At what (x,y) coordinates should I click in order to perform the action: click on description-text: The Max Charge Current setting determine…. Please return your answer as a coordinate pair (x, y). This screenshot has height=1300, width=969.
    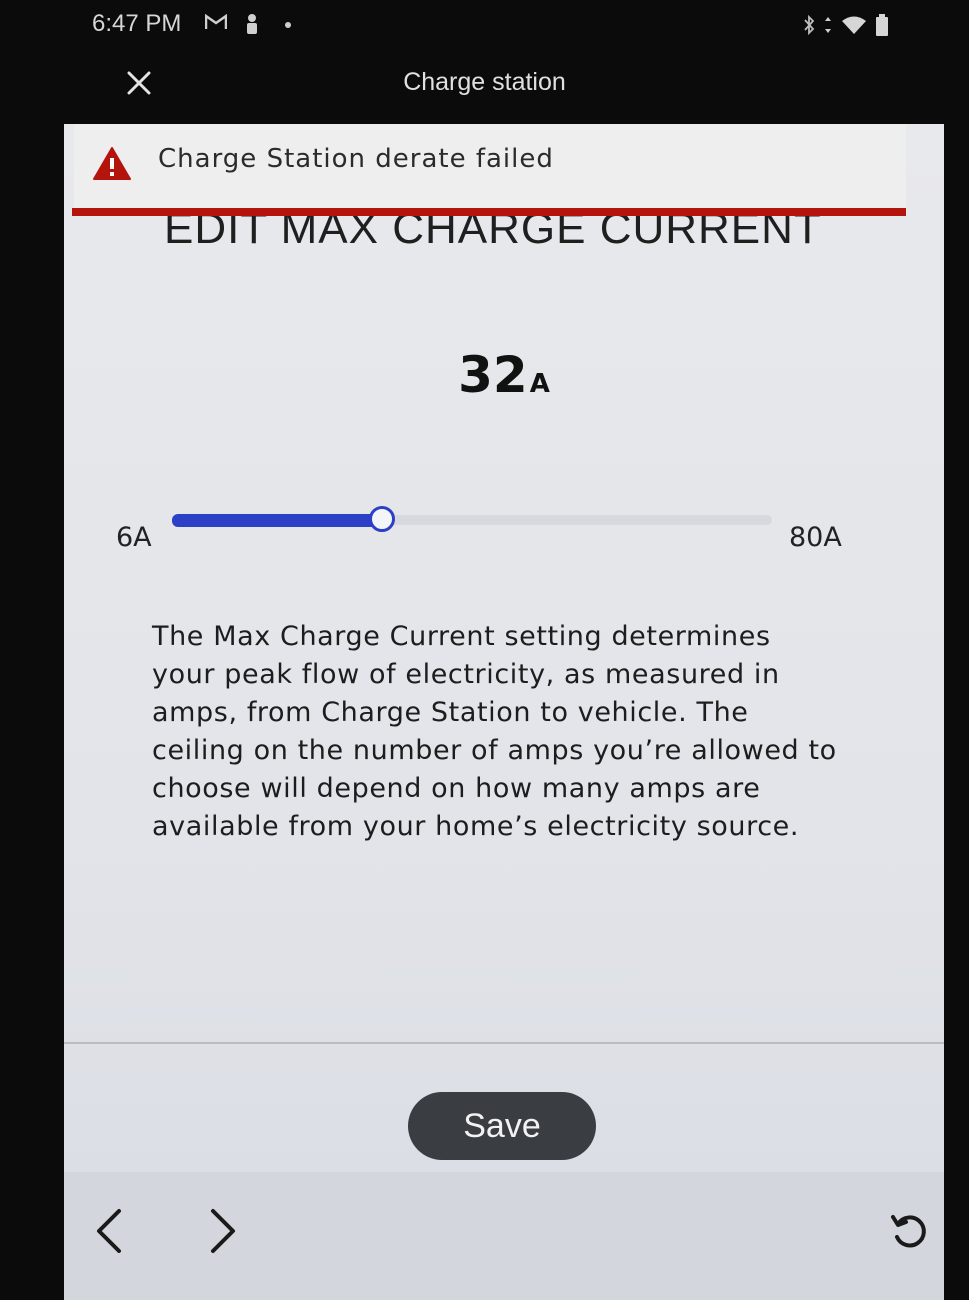
    Looking at the image, I should click on (494, 731).